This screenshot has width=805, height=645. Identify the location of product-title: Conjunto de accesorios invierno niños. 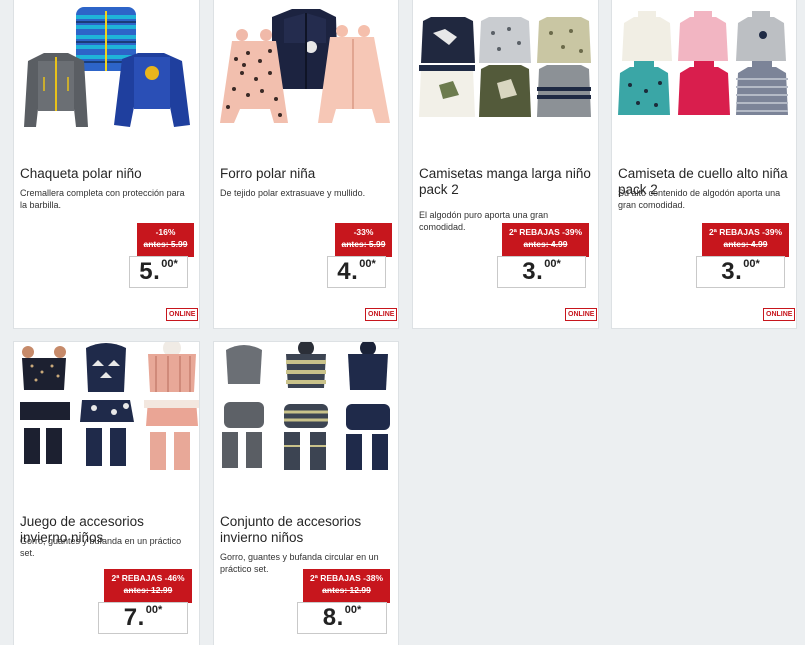
(306, 530).